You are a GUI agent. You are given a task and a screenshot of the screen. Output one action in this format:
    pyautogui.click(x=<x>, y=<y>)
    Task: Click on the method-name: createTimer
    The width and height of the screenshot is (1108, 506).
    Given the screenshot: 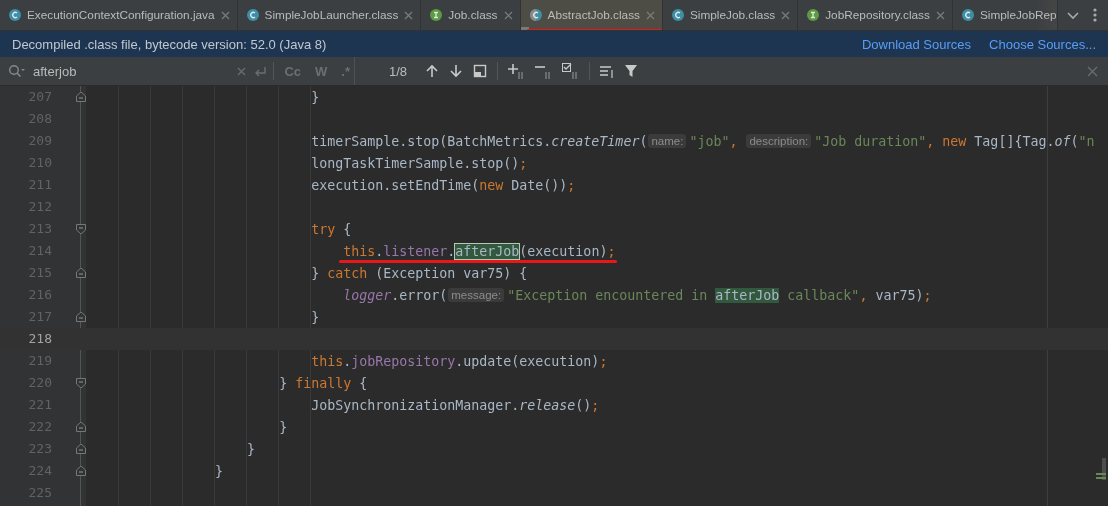 What is the action you would take?
    pyautogui.click(x=595, y=141)
    